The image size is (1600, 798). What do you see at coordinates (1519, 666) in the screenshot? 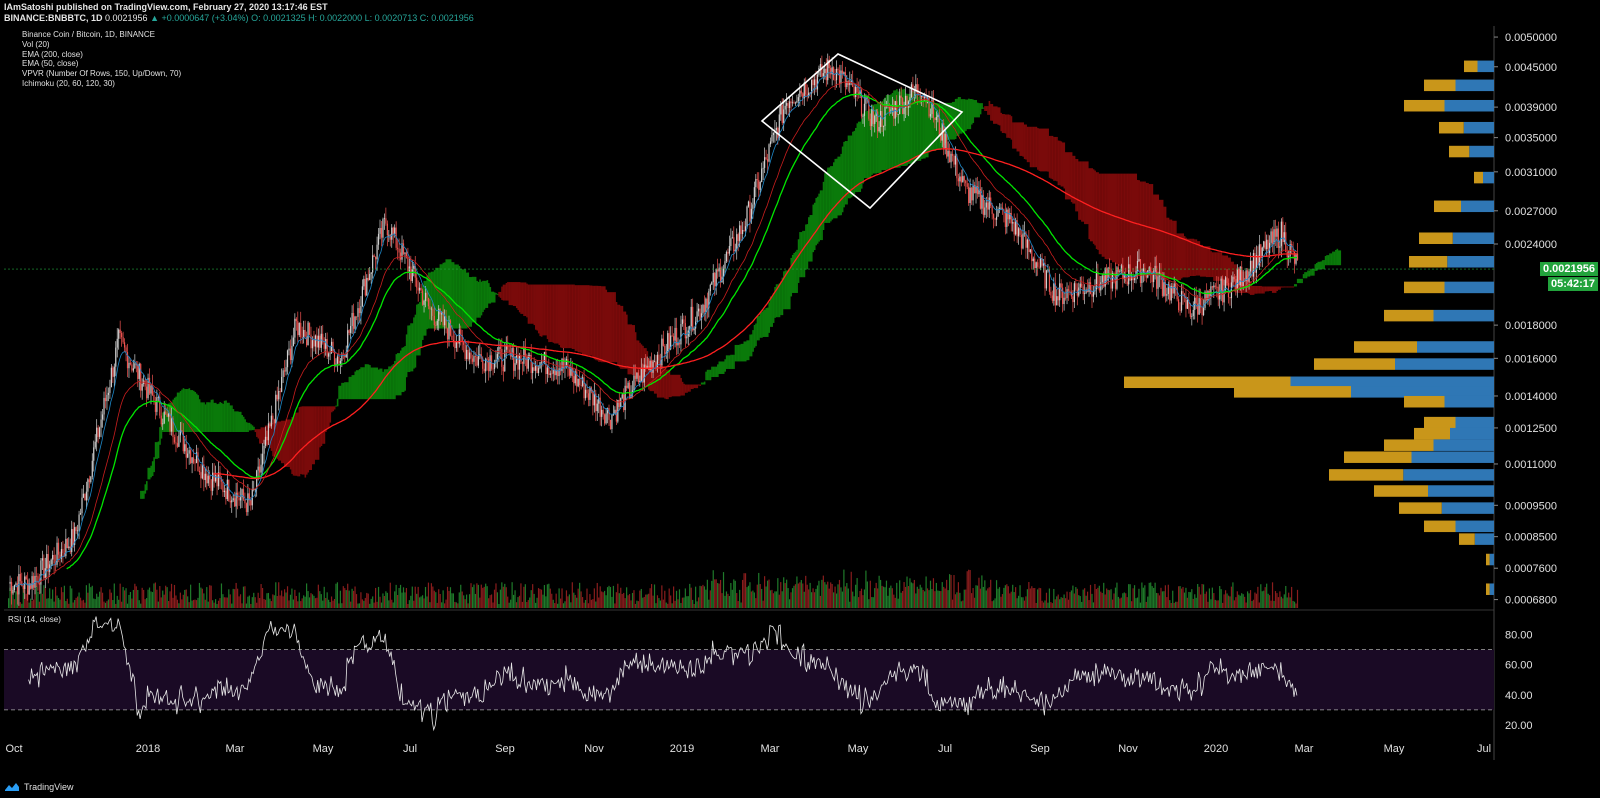
I see `rsi-tick-label: 60.00` at bounding box center [1519, 666].